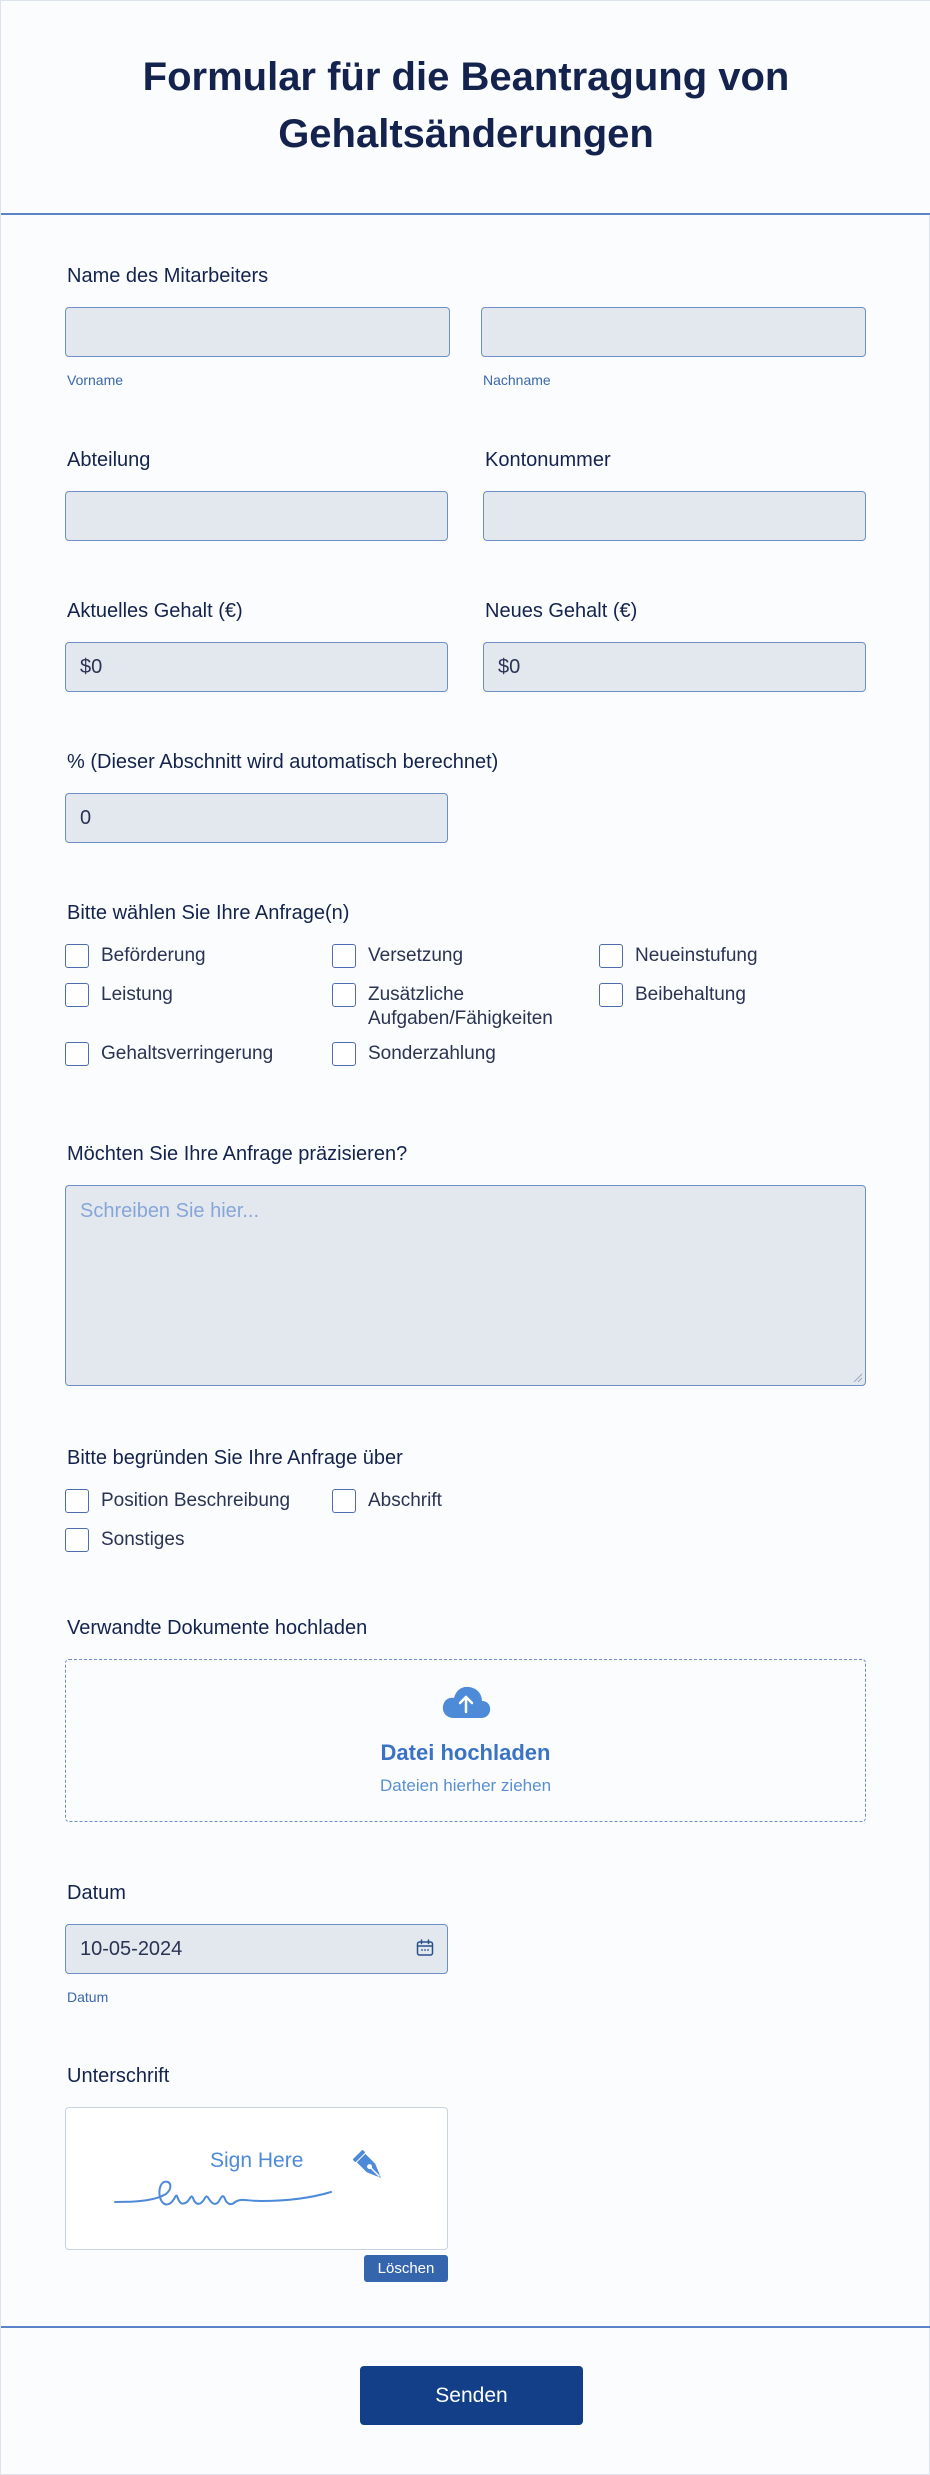 The height and width of the screenshot is (2475, 930). I want to click on checkbox-zusaetzliche-aufgaben, so click(344, 995).